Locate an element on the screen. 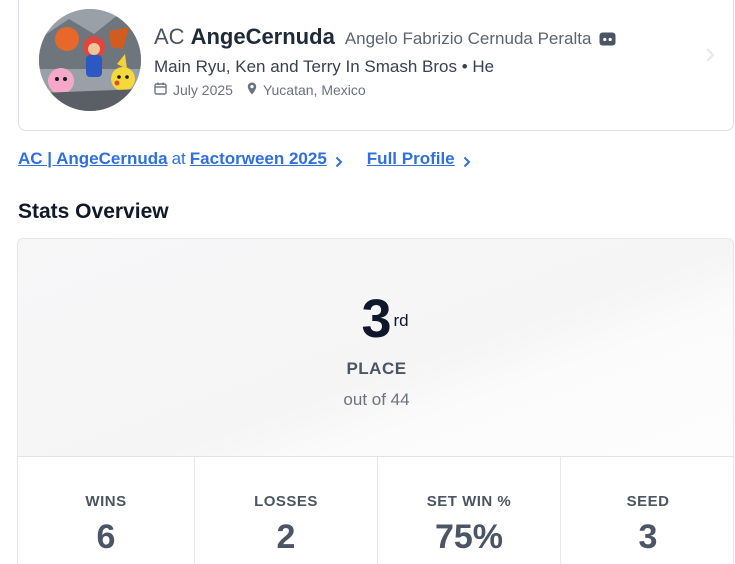 The width and height of the screenshot is (735, 564). gamertag: AngeCernuda is located at coordinates (262, 36).